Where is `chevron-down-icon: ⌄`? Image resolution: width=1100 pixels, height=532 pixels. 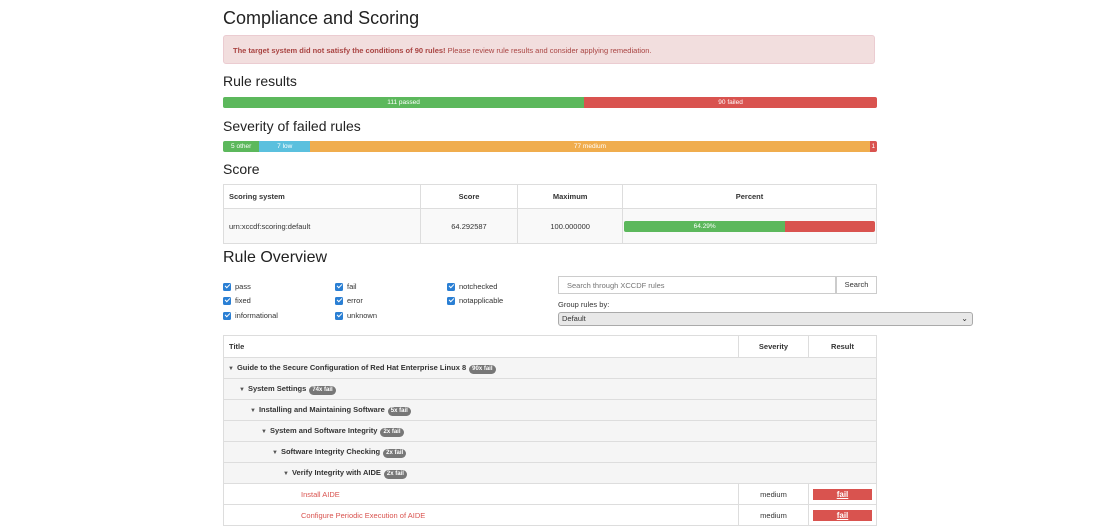 chevron-down-icon: ⌄ is located at coordinates (964, 318).